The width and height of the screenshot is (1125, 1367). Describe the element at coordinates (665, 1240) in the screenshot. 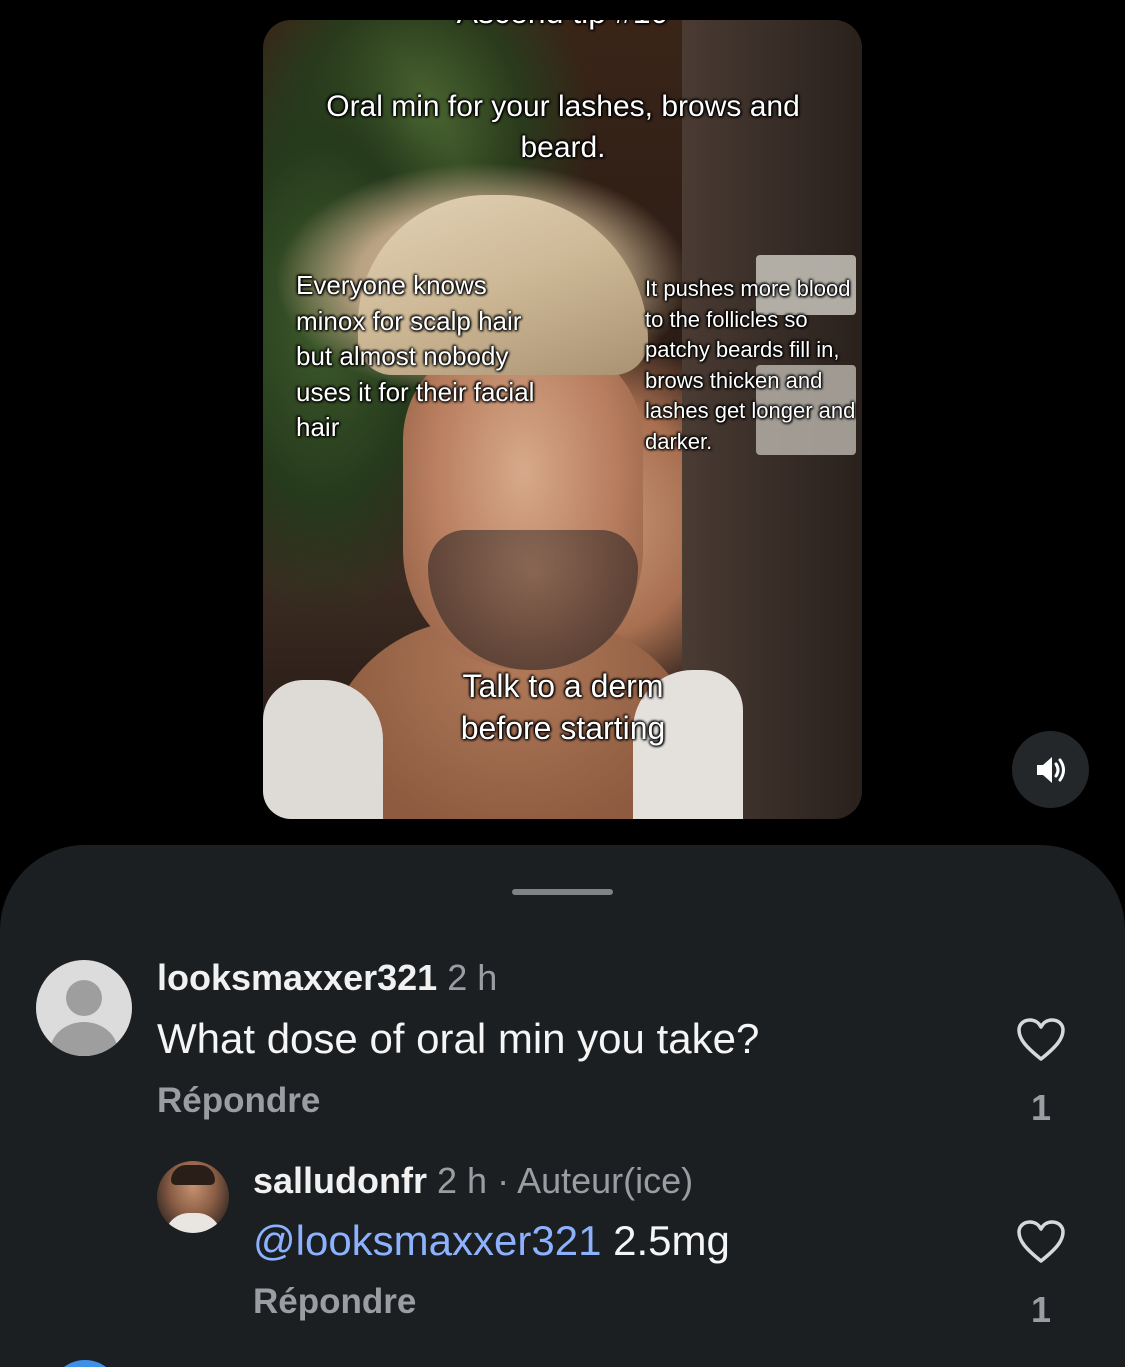

I see `reply-text-body: 2.5mg` at that location.